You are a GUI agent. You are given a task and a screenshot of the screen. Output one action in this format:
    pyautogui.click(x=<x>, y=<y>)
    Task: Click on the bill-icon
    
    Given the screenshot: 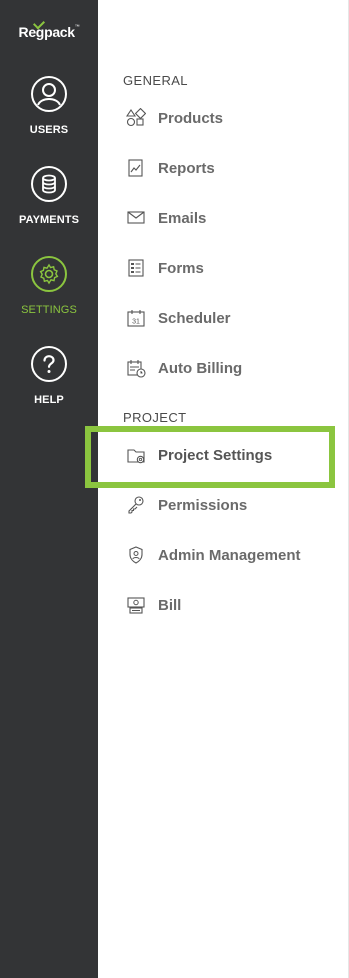 What is the action you would take?
    pyautogui.click(x=136, y=605)
    